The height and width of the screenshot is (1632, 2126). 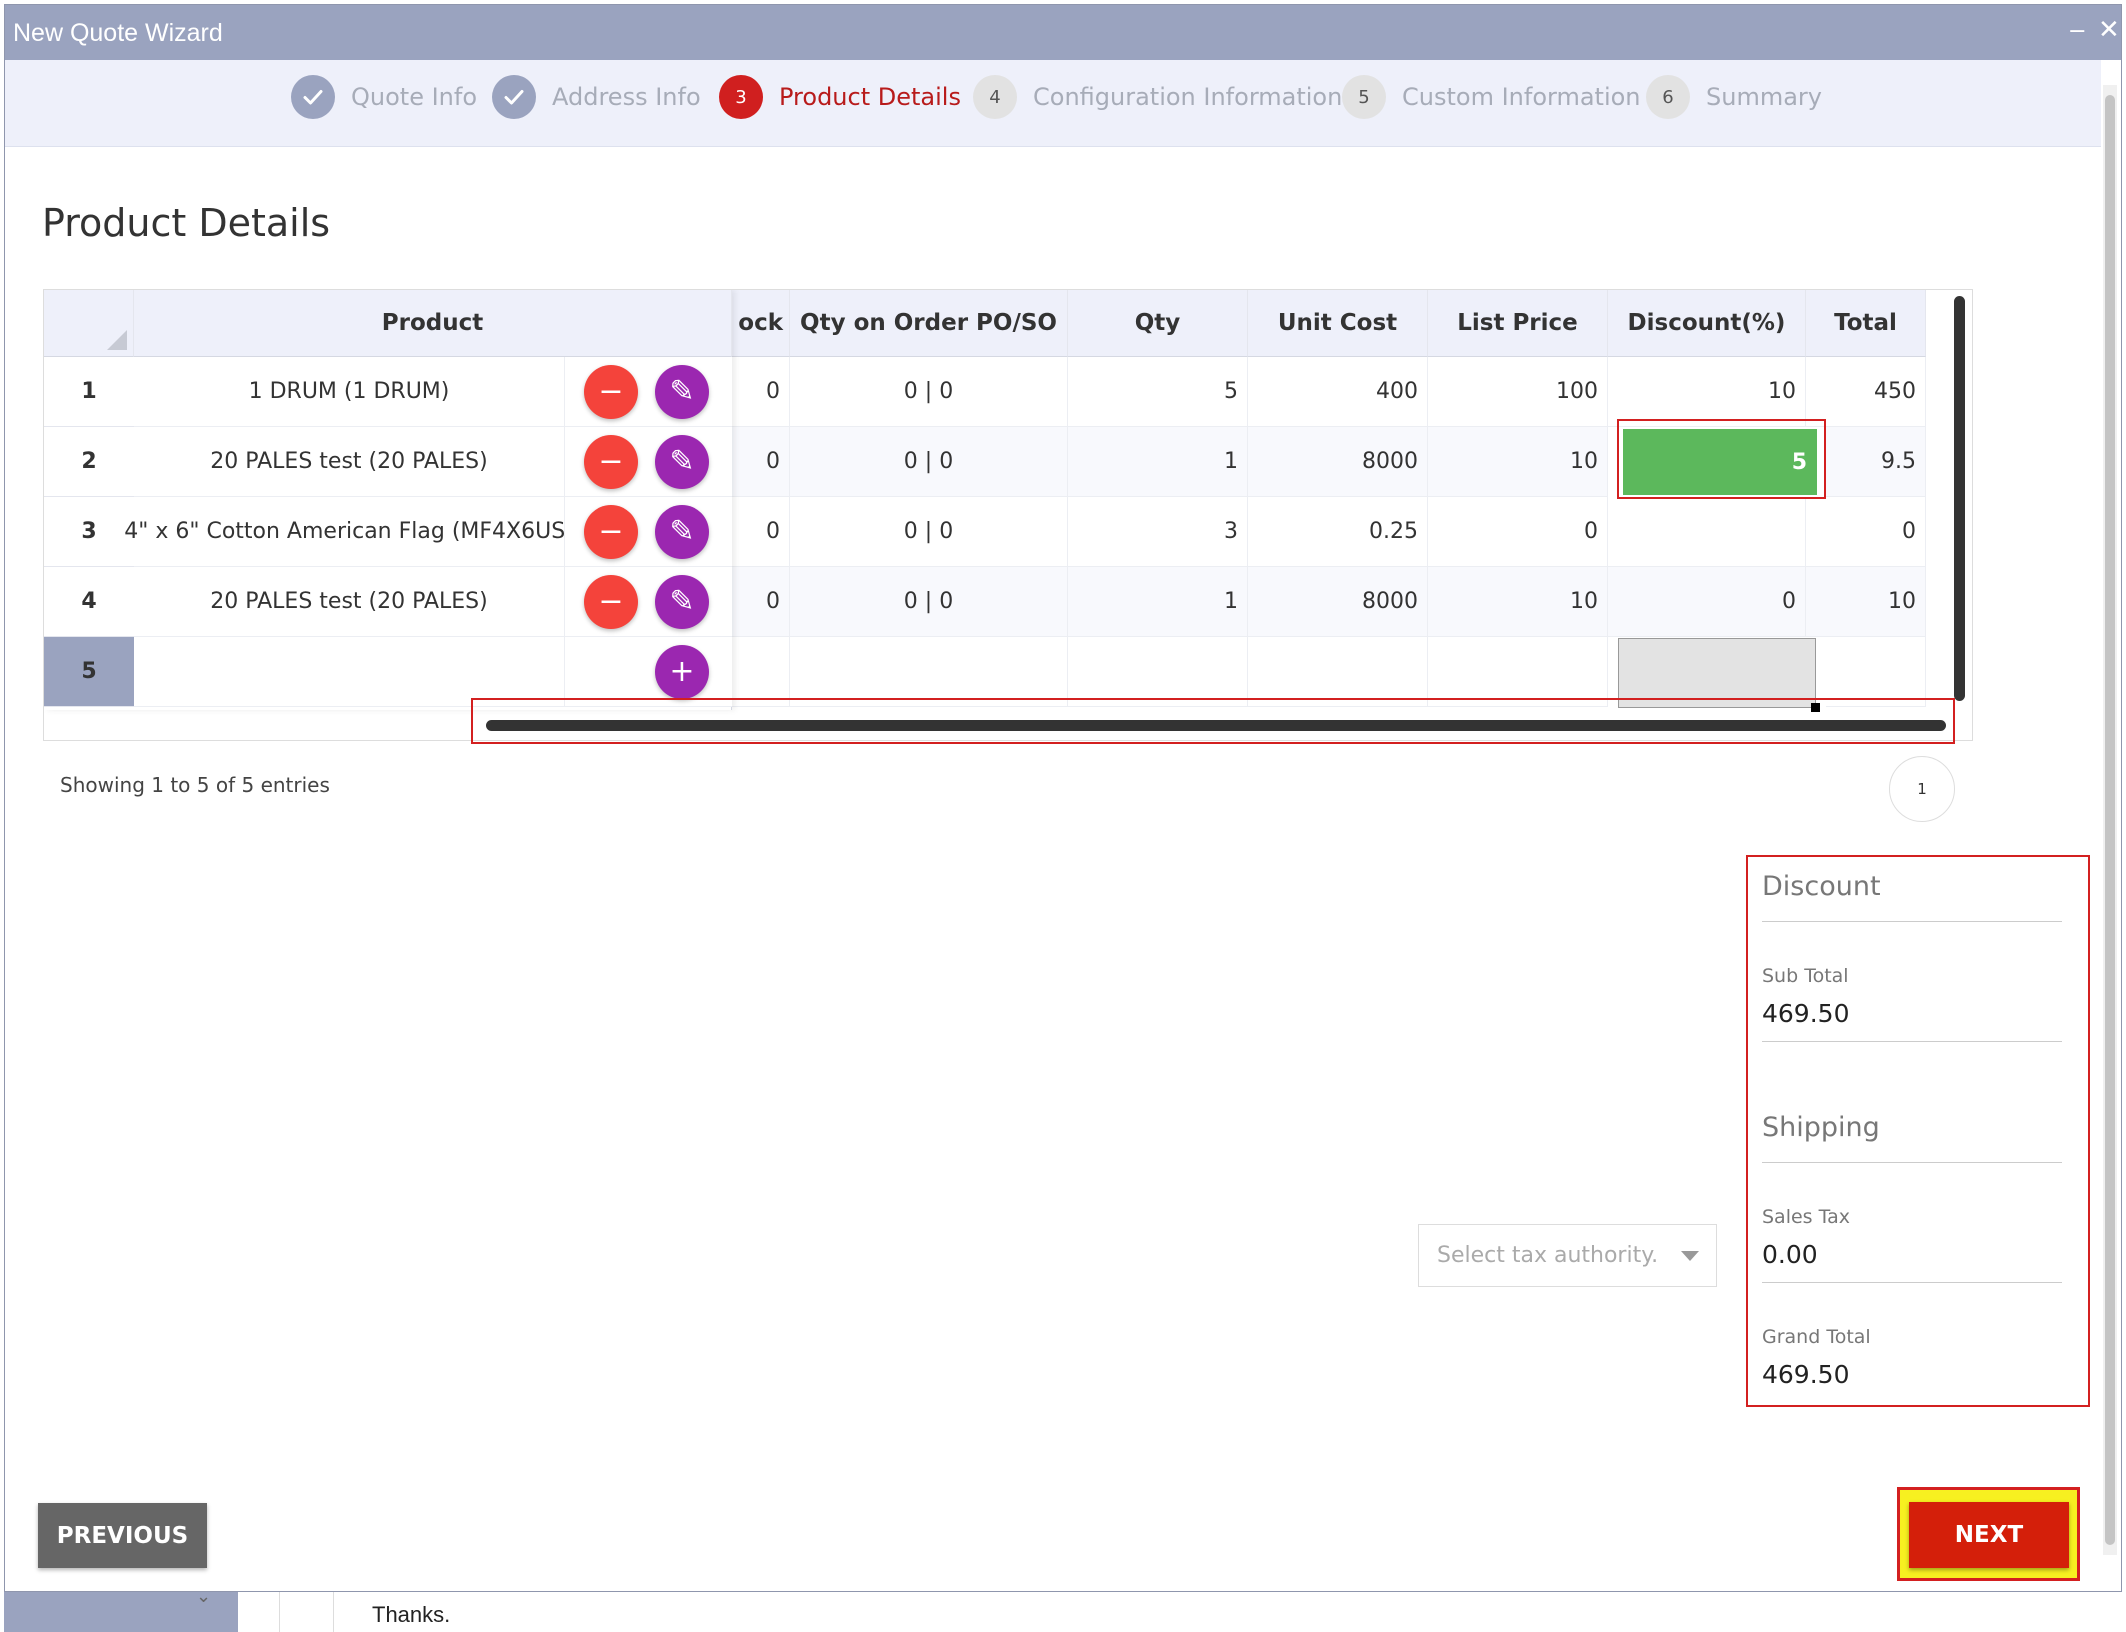 I want to click on cell-discount: 10, so click(x=1707, y=392).